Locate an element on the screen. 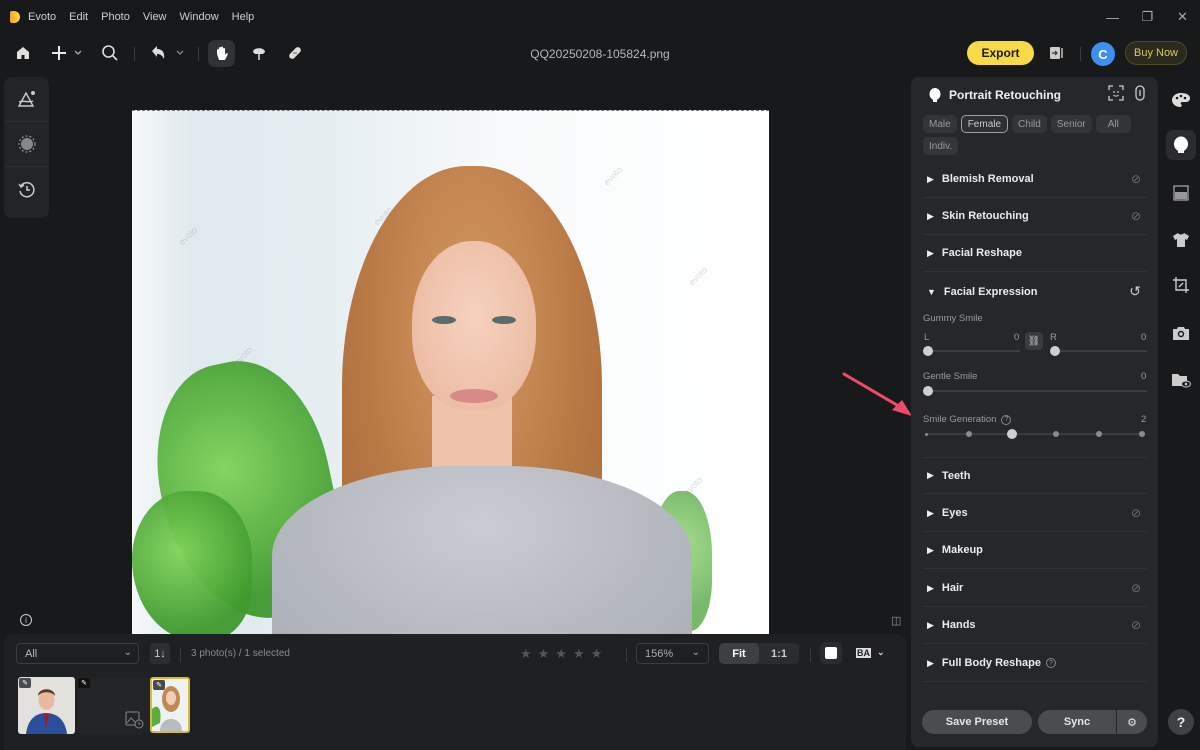  fit-button: Fit is located at coordinates (739, 653).